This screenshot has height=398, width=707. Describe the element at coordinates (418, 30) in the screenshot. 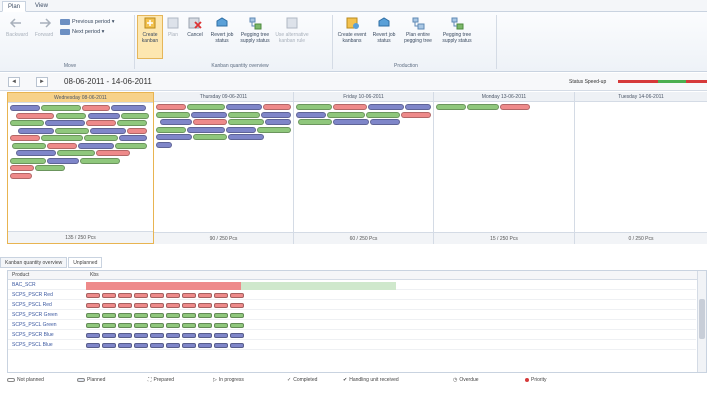

I see `plan-entire-pegging-tree-button: Plan entire pegging tree` at that location.